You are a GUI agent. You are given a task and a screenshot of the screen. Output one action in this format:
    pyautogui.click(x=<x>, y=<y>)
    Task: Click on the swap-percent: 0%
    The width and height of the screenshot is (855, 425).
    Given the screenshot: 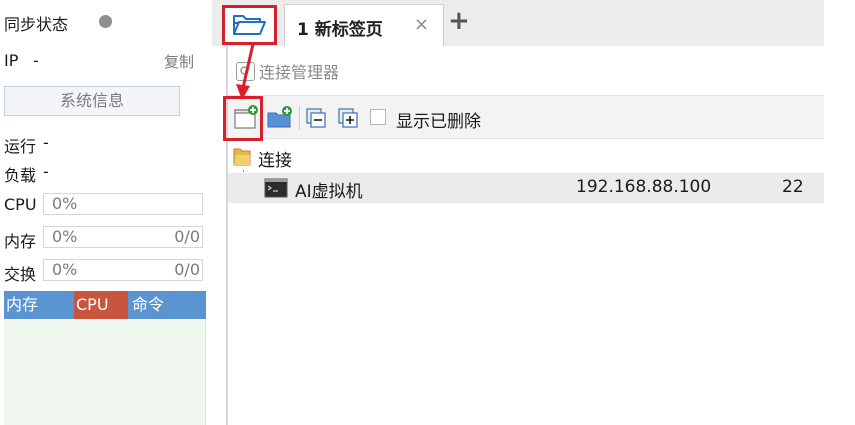 What is the action you would take?
    pyautogui.click(x=65, y=269)
    